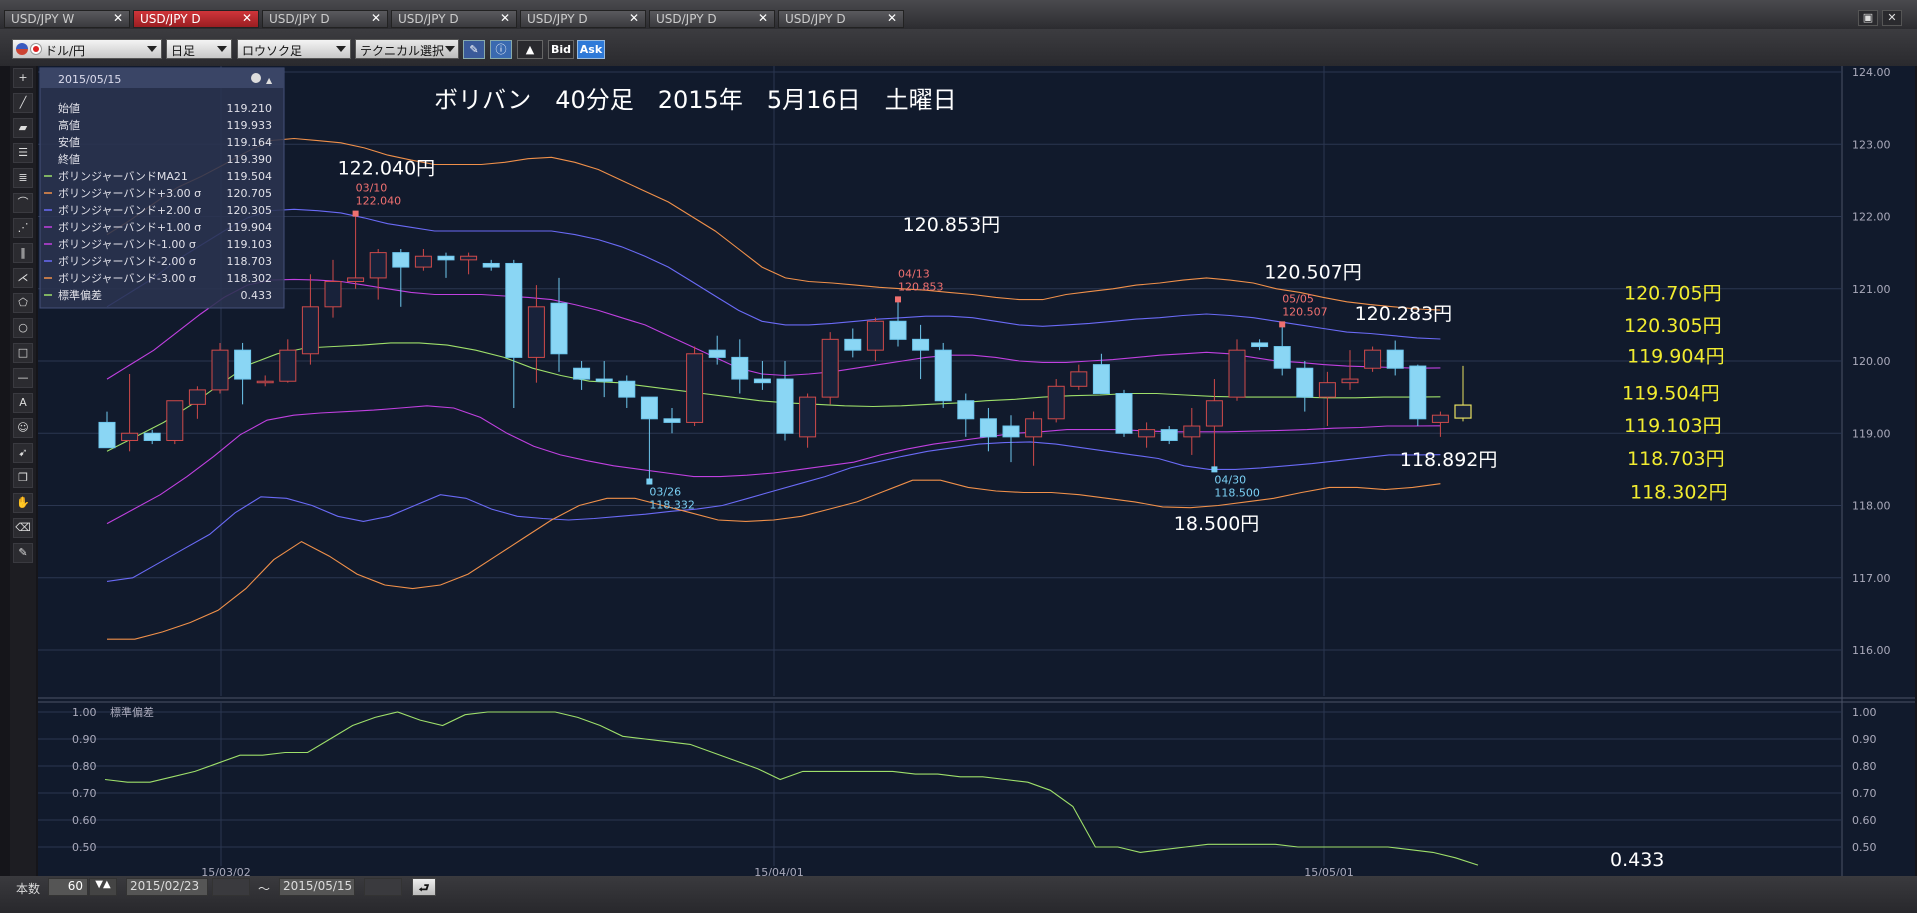 Image resolution: width=1917 pixels, height=913 pixels. What do you see at coordinates (231, 887) in the screenshot?
I see `time-from-input` at bounding box center [231, 887].